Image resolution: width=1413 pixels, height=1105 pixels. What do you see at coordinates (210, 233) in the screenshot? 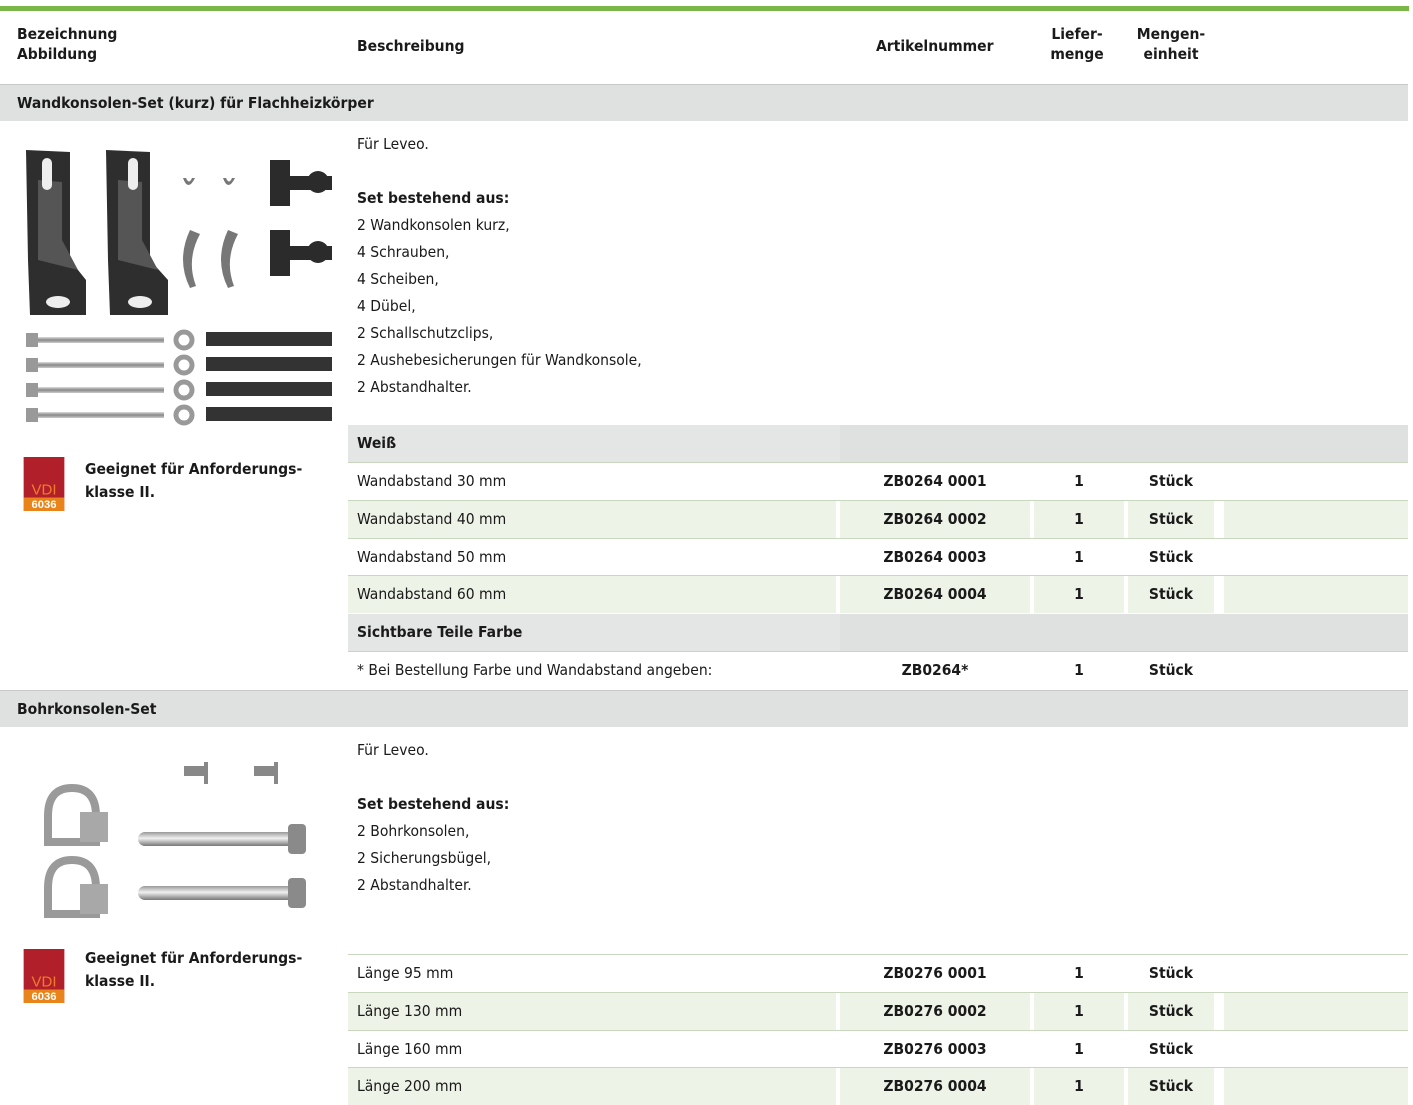
I see `clips` at bounding box center [210, 233].